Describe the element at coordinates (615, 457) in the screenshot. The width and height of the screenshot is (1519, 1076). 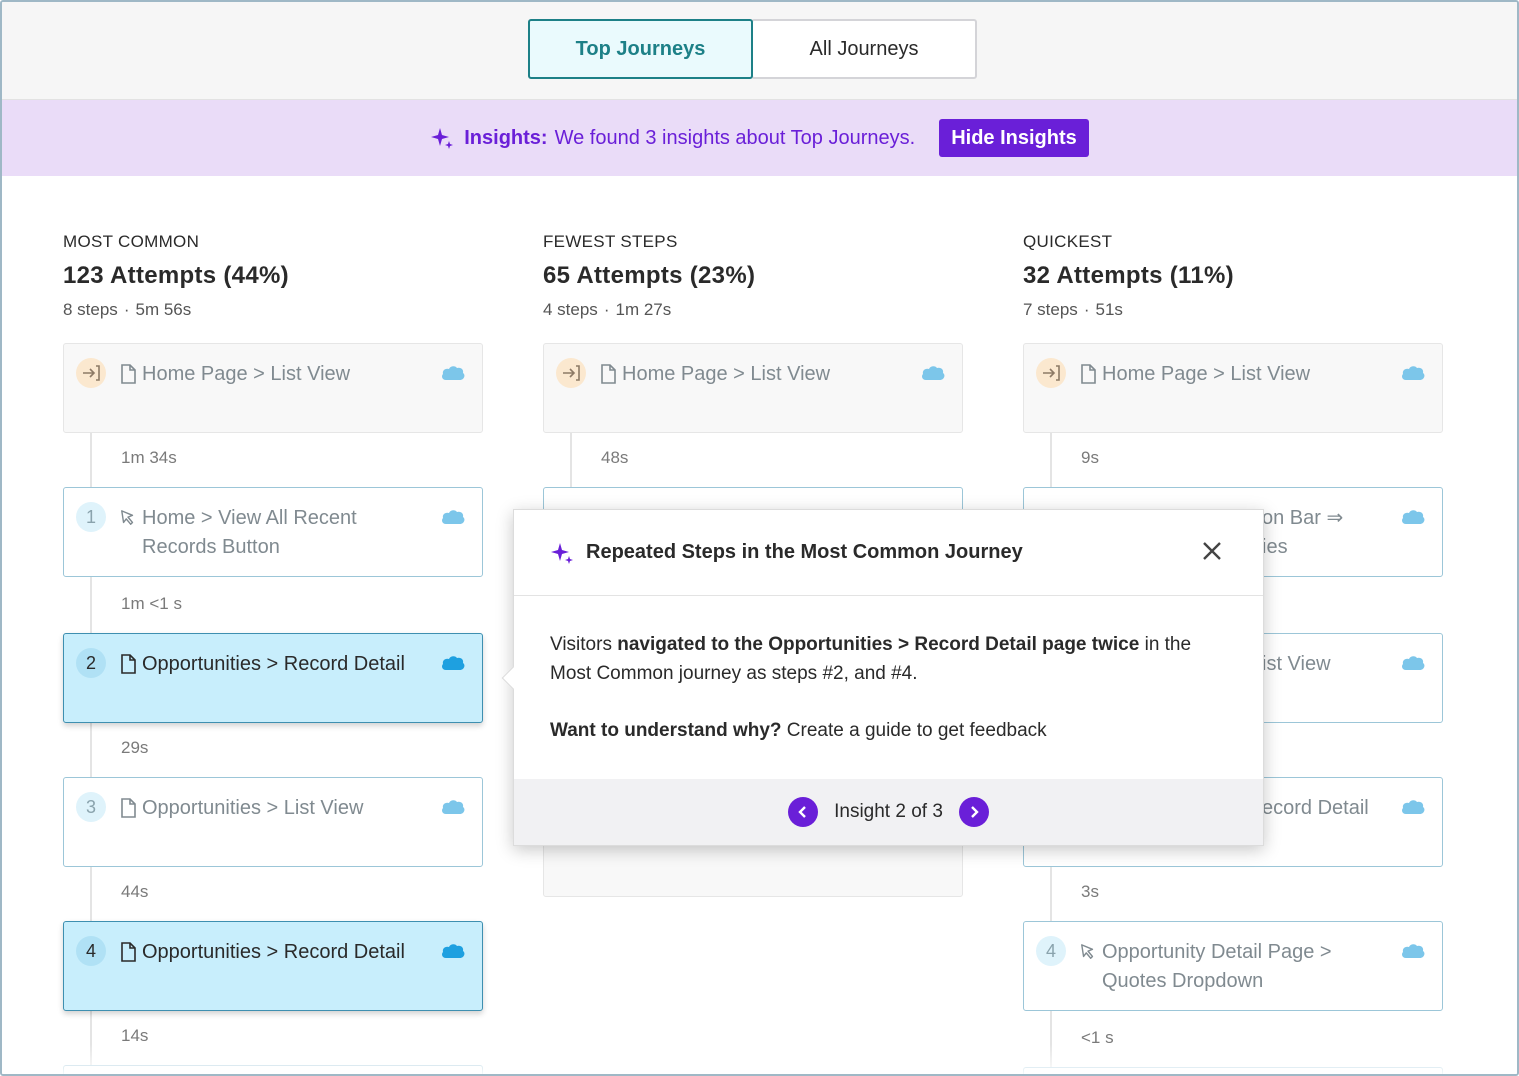
I see `step-duration: 48s` at that location.